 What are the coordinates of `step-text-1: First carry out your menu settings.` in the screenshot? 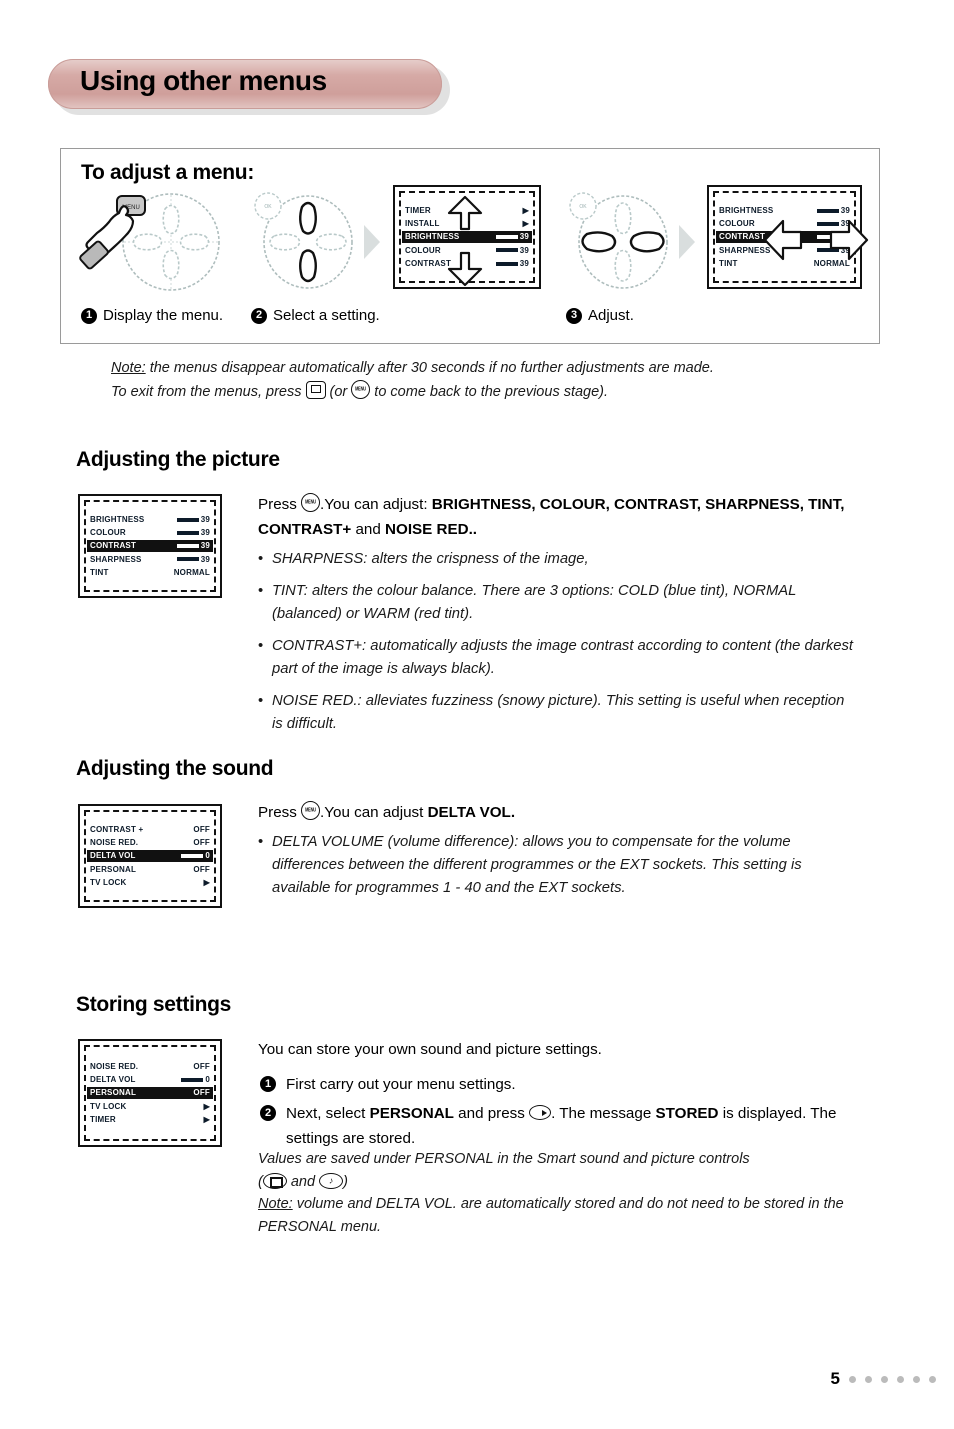 It's located at (401, 1084).